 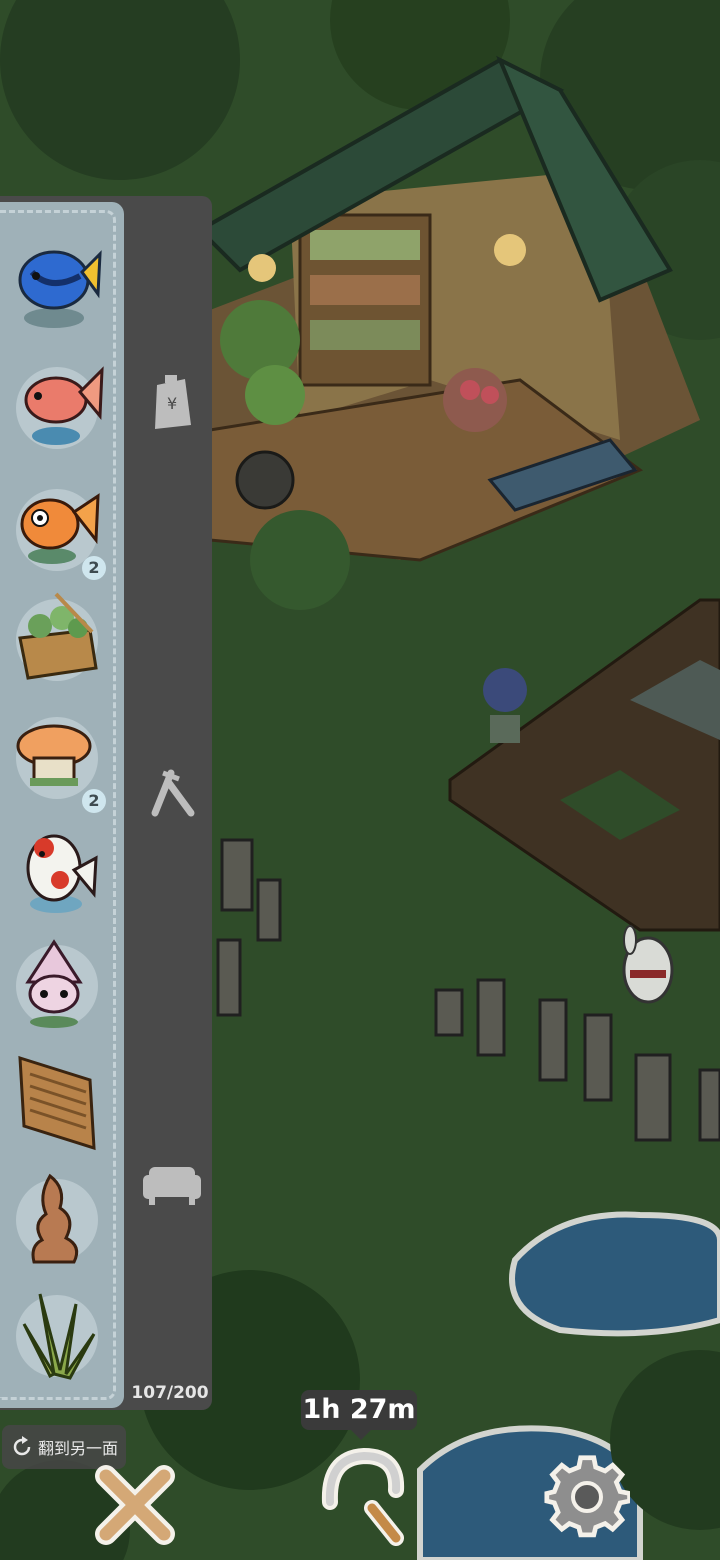 What do you see at coordinates (359, 1415) in the screenshot?
I see `harvest-timer: 1h 27m` at bounding box center [359, 1415].